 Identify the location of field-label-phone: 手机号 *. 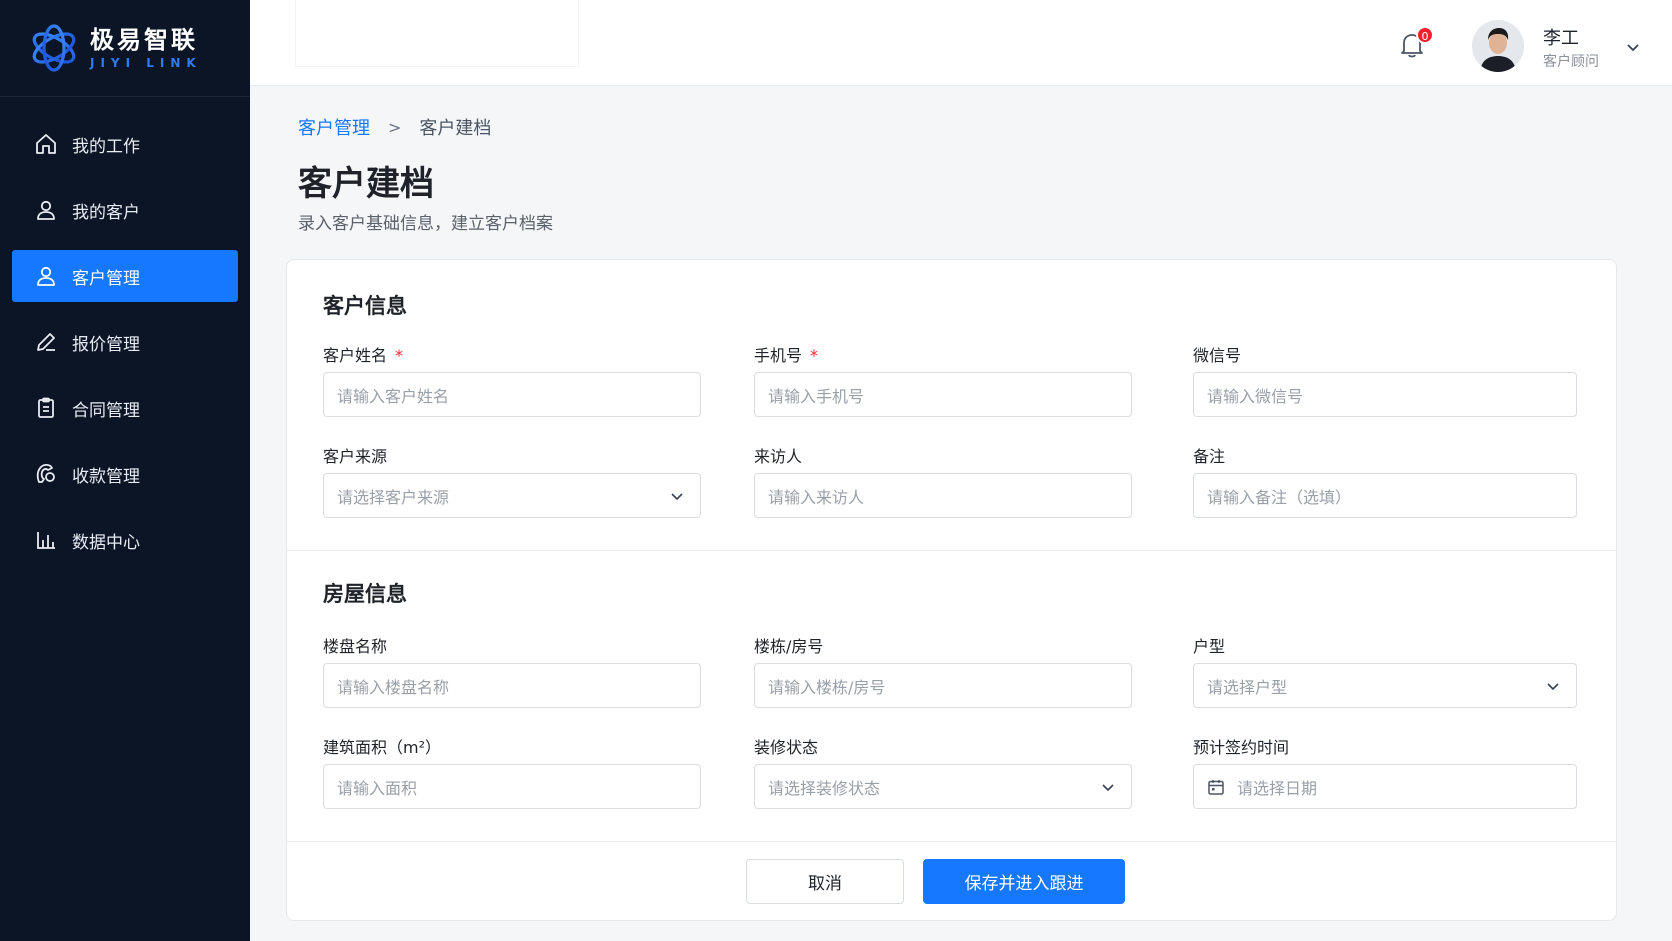
(786, 354).